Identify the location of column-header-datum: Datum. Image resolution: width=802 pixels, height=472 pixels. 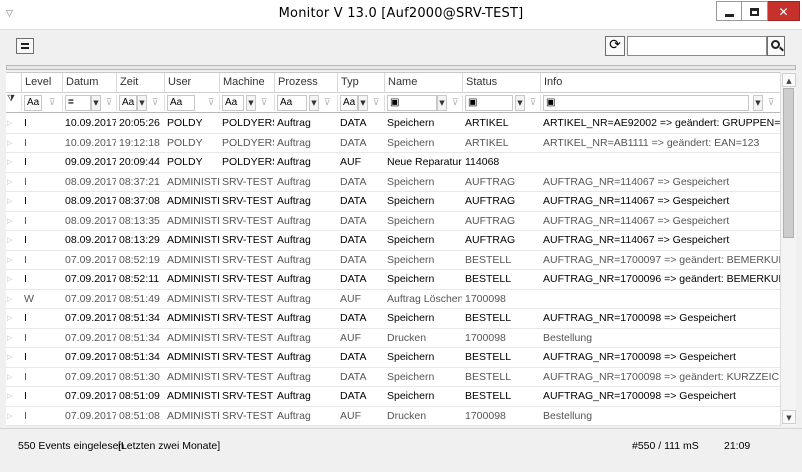
(89, 83).